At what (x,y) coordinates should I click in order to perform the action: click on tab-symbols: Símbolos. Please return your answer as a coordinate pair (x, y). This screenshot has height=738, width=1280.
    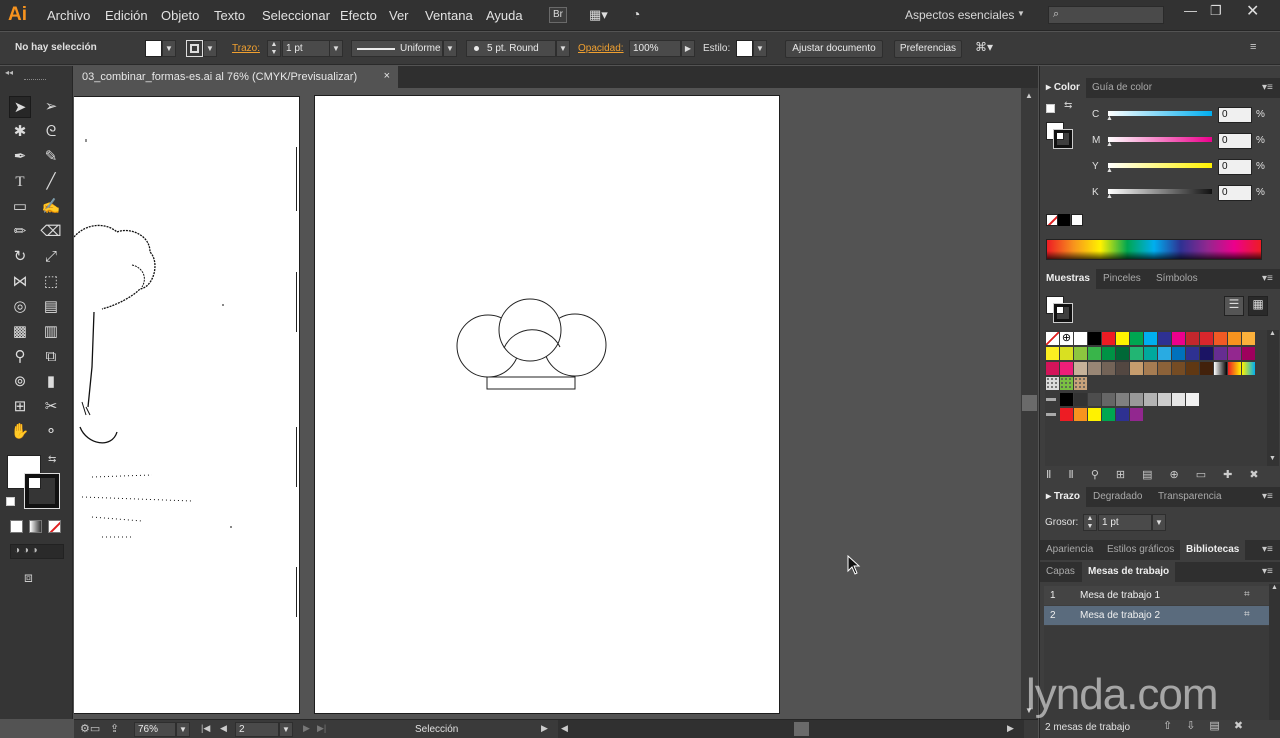
    Looking at the image, I should click on (1177, 279).